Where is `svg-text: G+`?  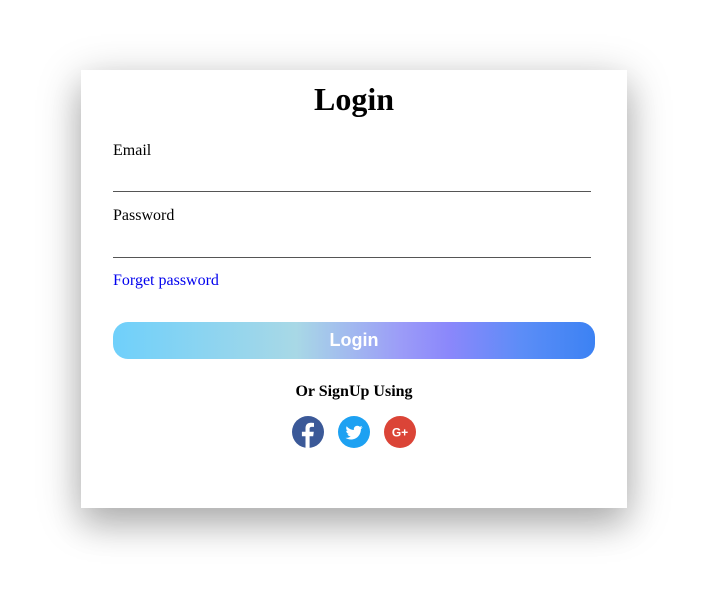 svg-text: G+ is located at coordinates (400, 433).